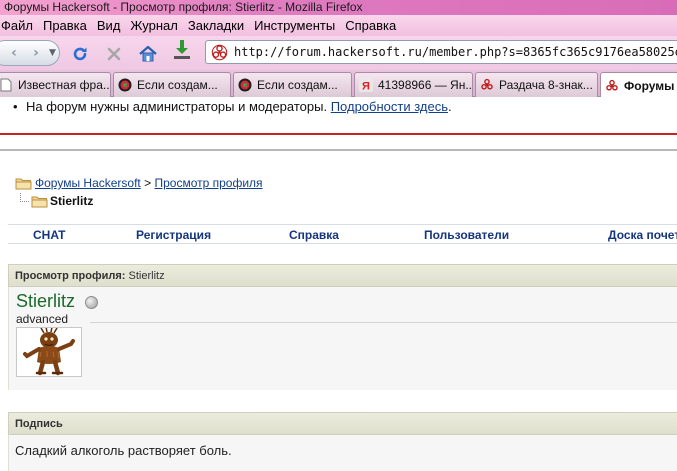 The image size is (677, 471). I want to click on signature-header: Подпись, so click(39, 424).